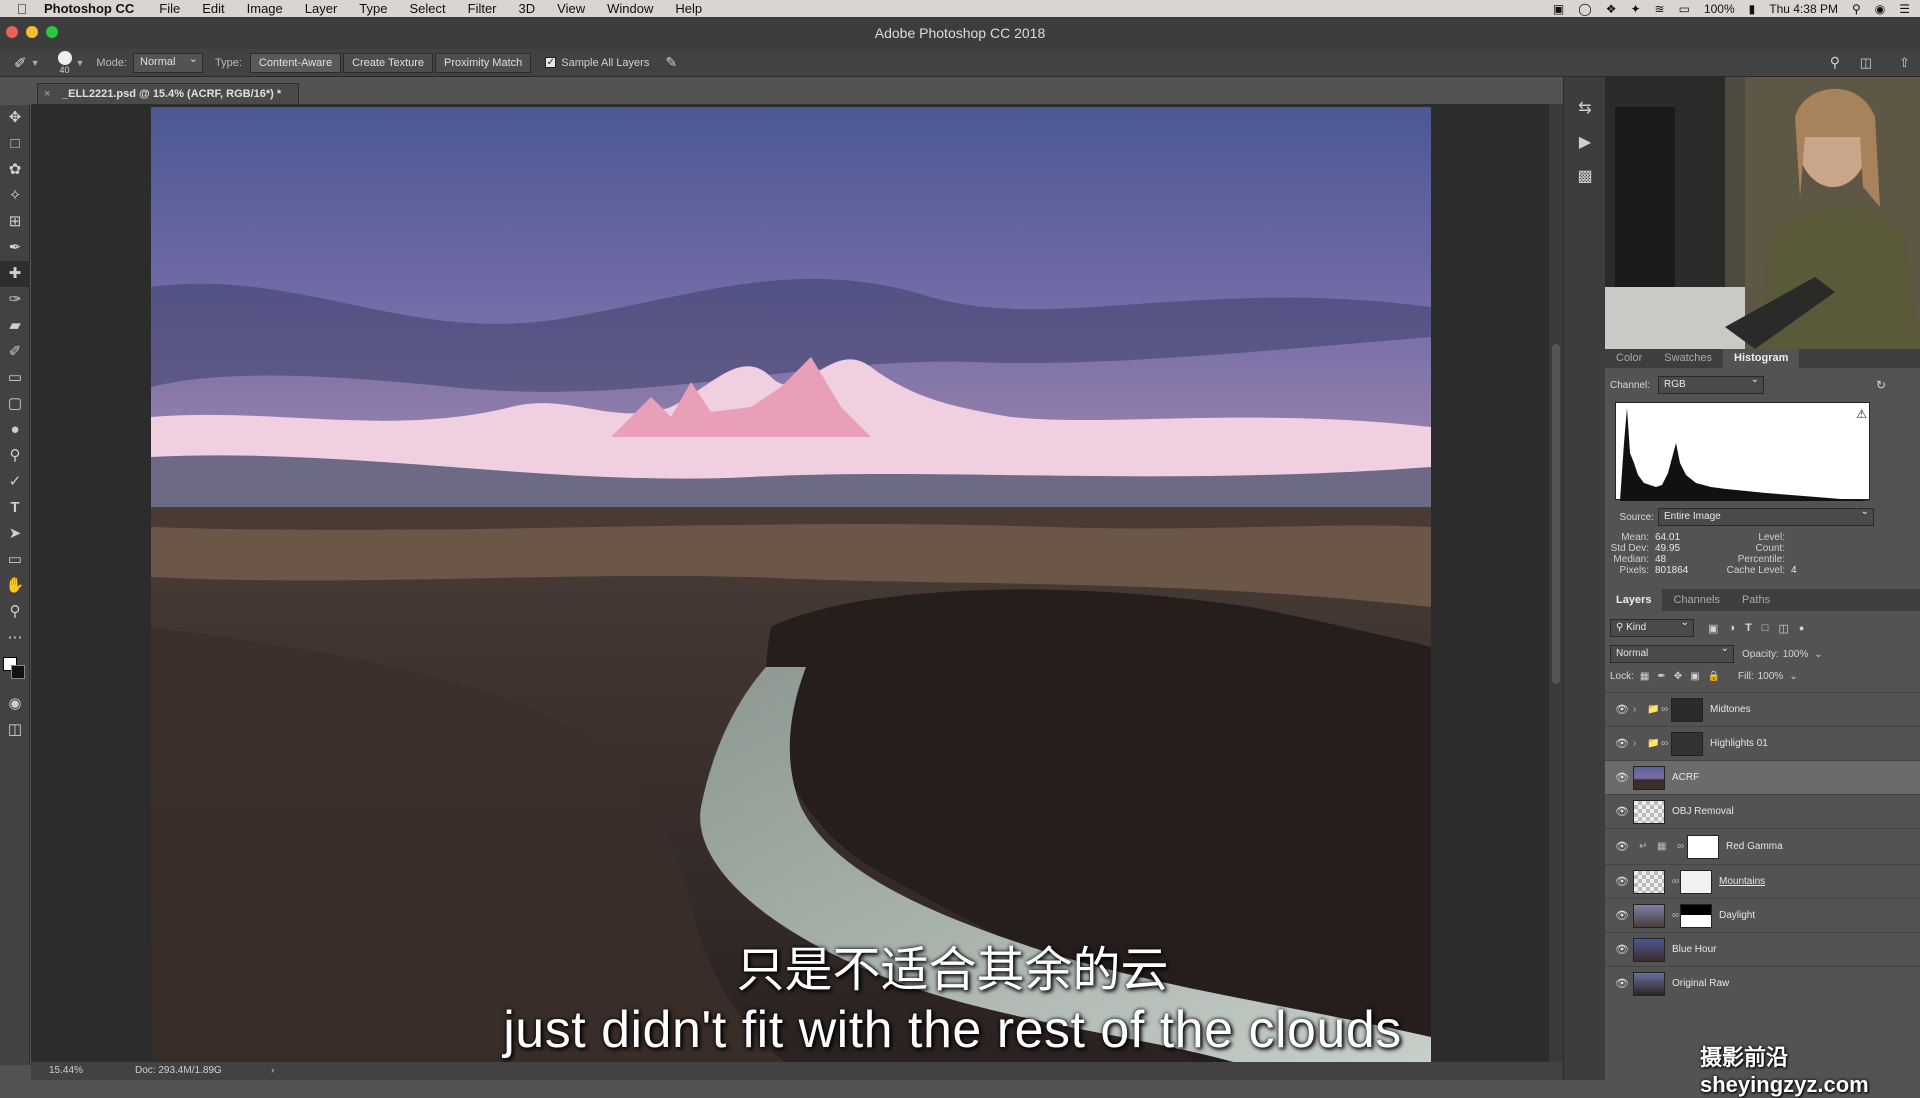 The height and width of the screenshot is (1098, 1920). What do you see at coordinates (15, 378) in the screenshot?
I see `eraser-tool-icon: ▭` at bounding box center [15, 378].